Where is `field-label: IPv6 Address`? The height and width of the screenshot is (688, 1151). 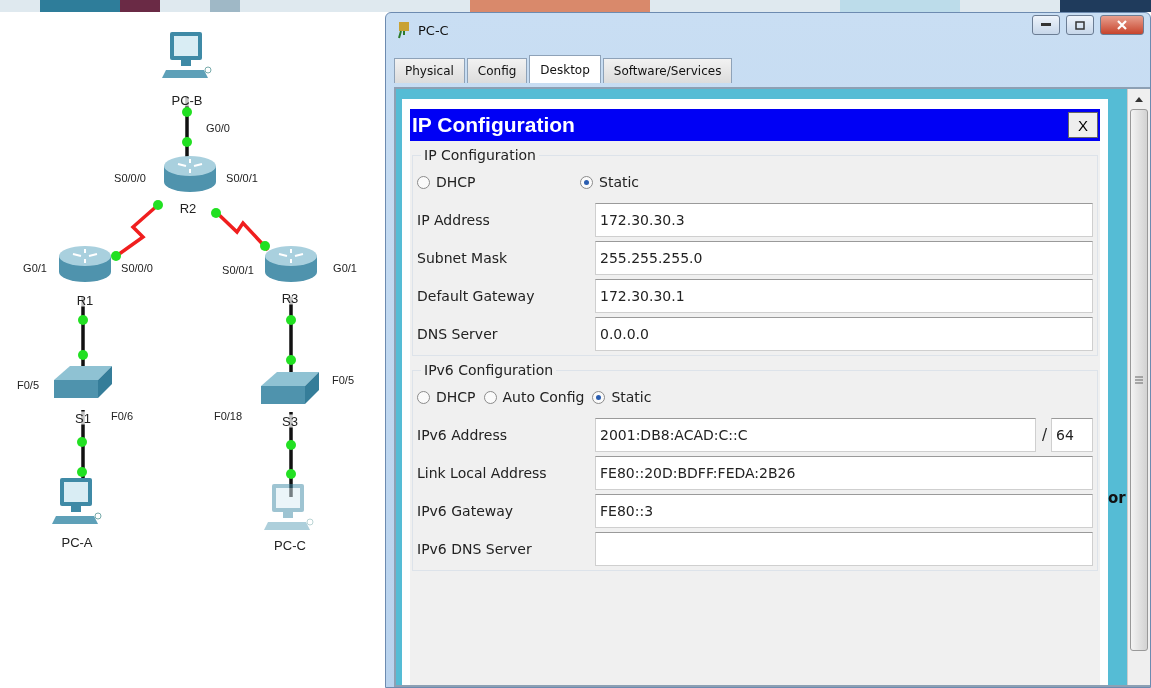
field-label: IPv6 Address is located at coordinates (462, 435).